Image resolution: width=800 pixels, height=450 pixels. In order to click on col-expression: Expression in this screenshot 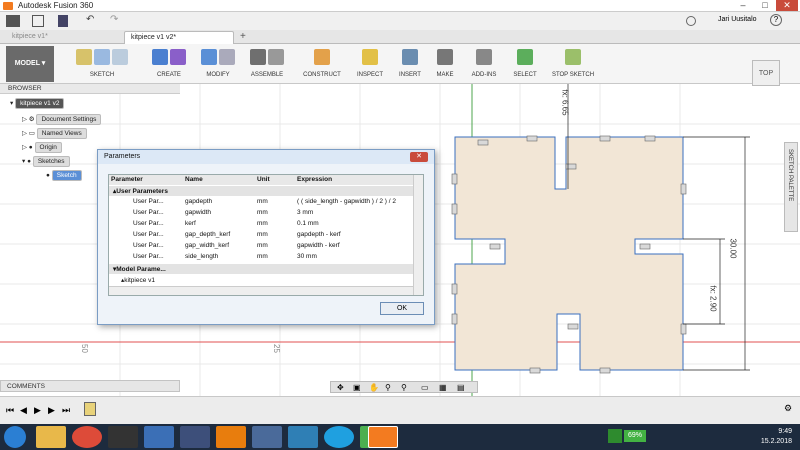, I will do `click(315, 179)`.